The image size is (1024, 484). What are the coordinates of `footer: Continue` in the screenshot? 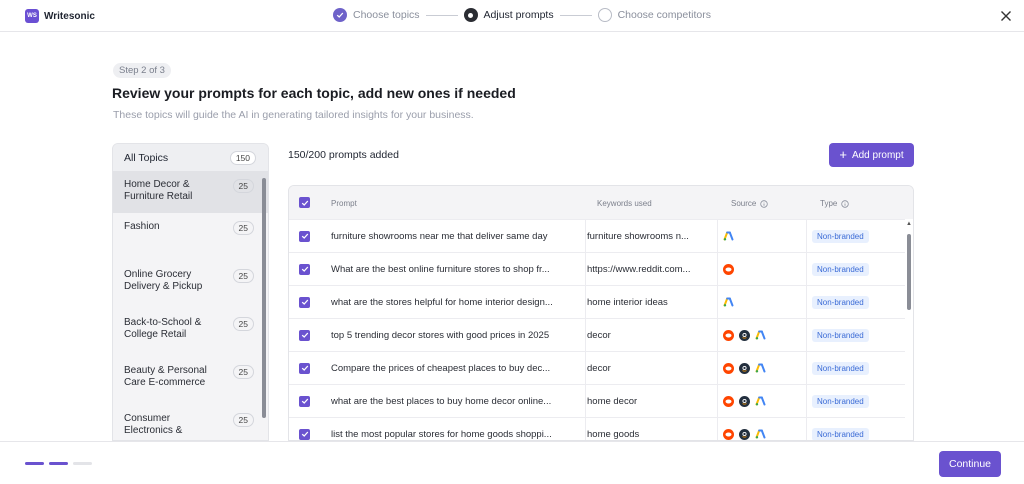 It's located at (512, 462).